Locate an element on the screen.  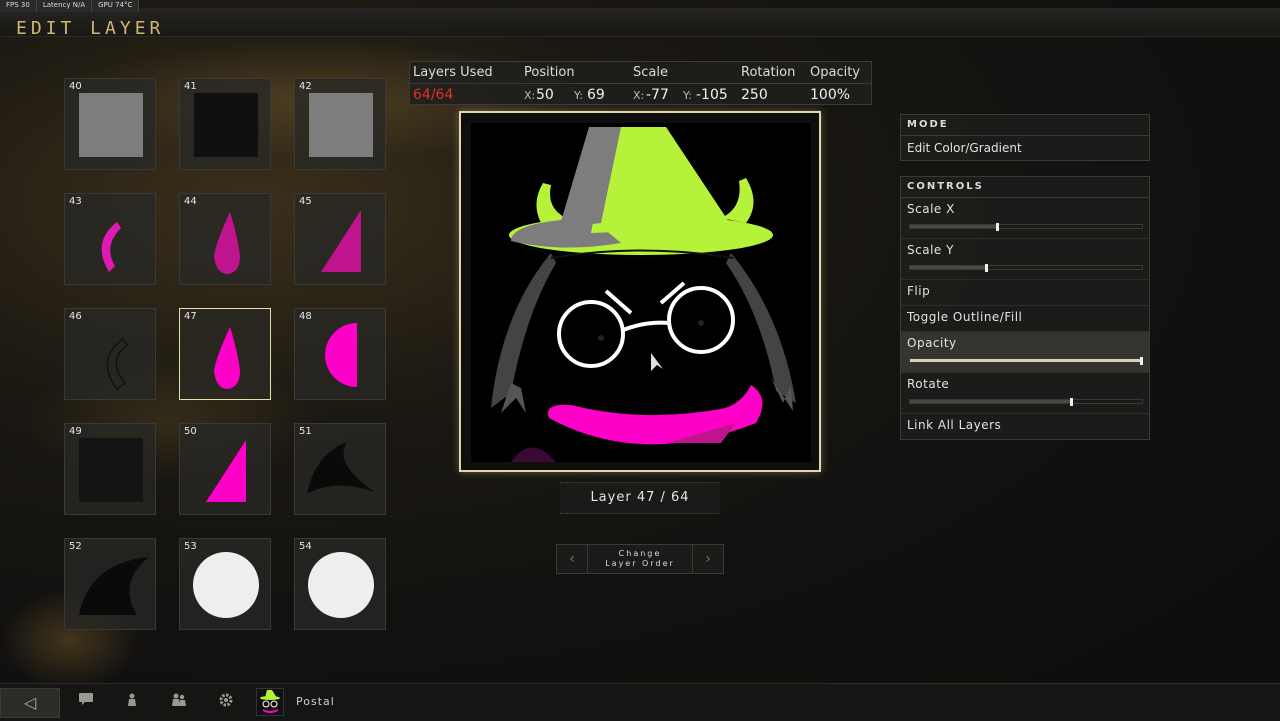
gpu-readout: GPU 74°C is located at coordinates (116, 6).